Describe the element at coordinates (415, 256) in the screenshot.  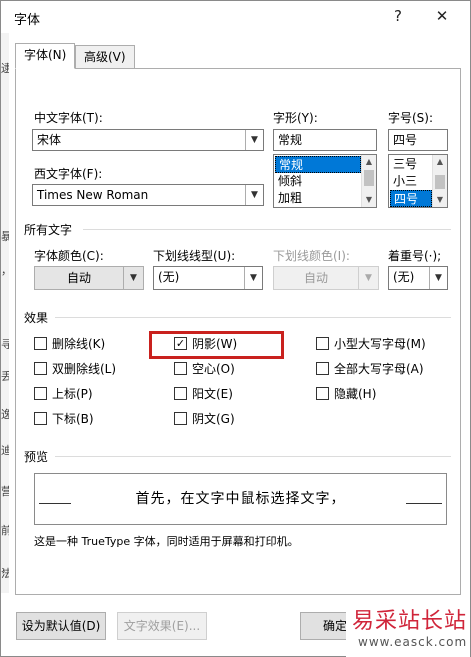
I see `emphasis-mark-label: 着重号(·);` at that location.